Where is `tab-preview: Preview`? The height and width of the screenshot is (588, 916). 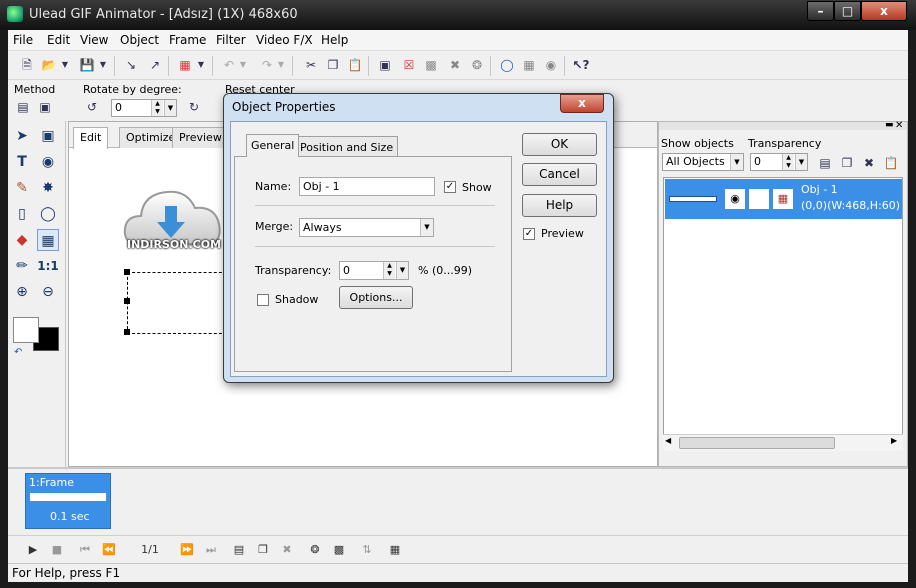 tab-preview: Preview is located at coordinates (200, 137).